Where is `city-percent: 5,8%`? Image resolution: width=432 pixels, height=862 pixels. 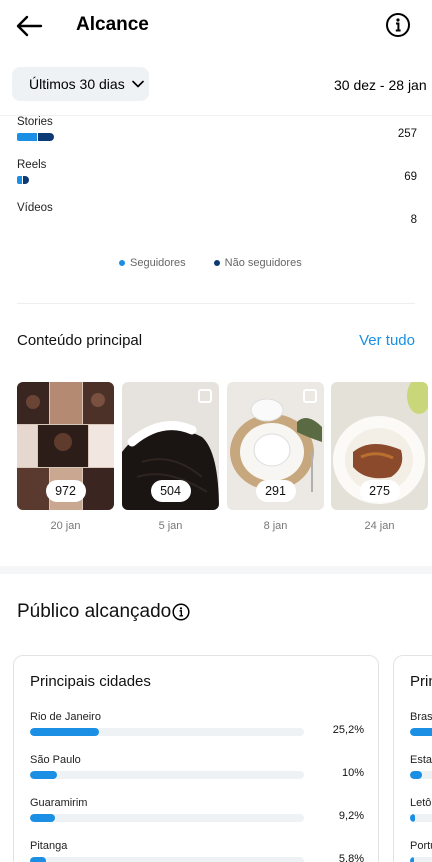
city-percent: 5,8% is located at coordinates (351, 857).